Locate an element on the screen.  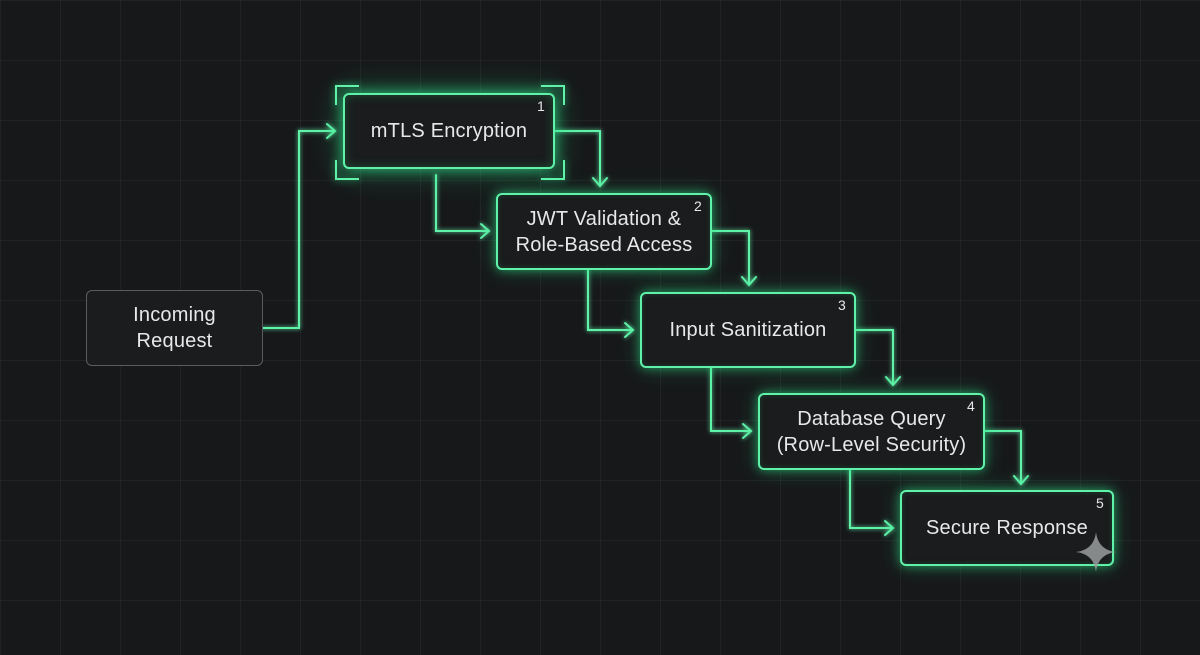
connector-incoming-to-mtls is located at coordinates (299, 226).